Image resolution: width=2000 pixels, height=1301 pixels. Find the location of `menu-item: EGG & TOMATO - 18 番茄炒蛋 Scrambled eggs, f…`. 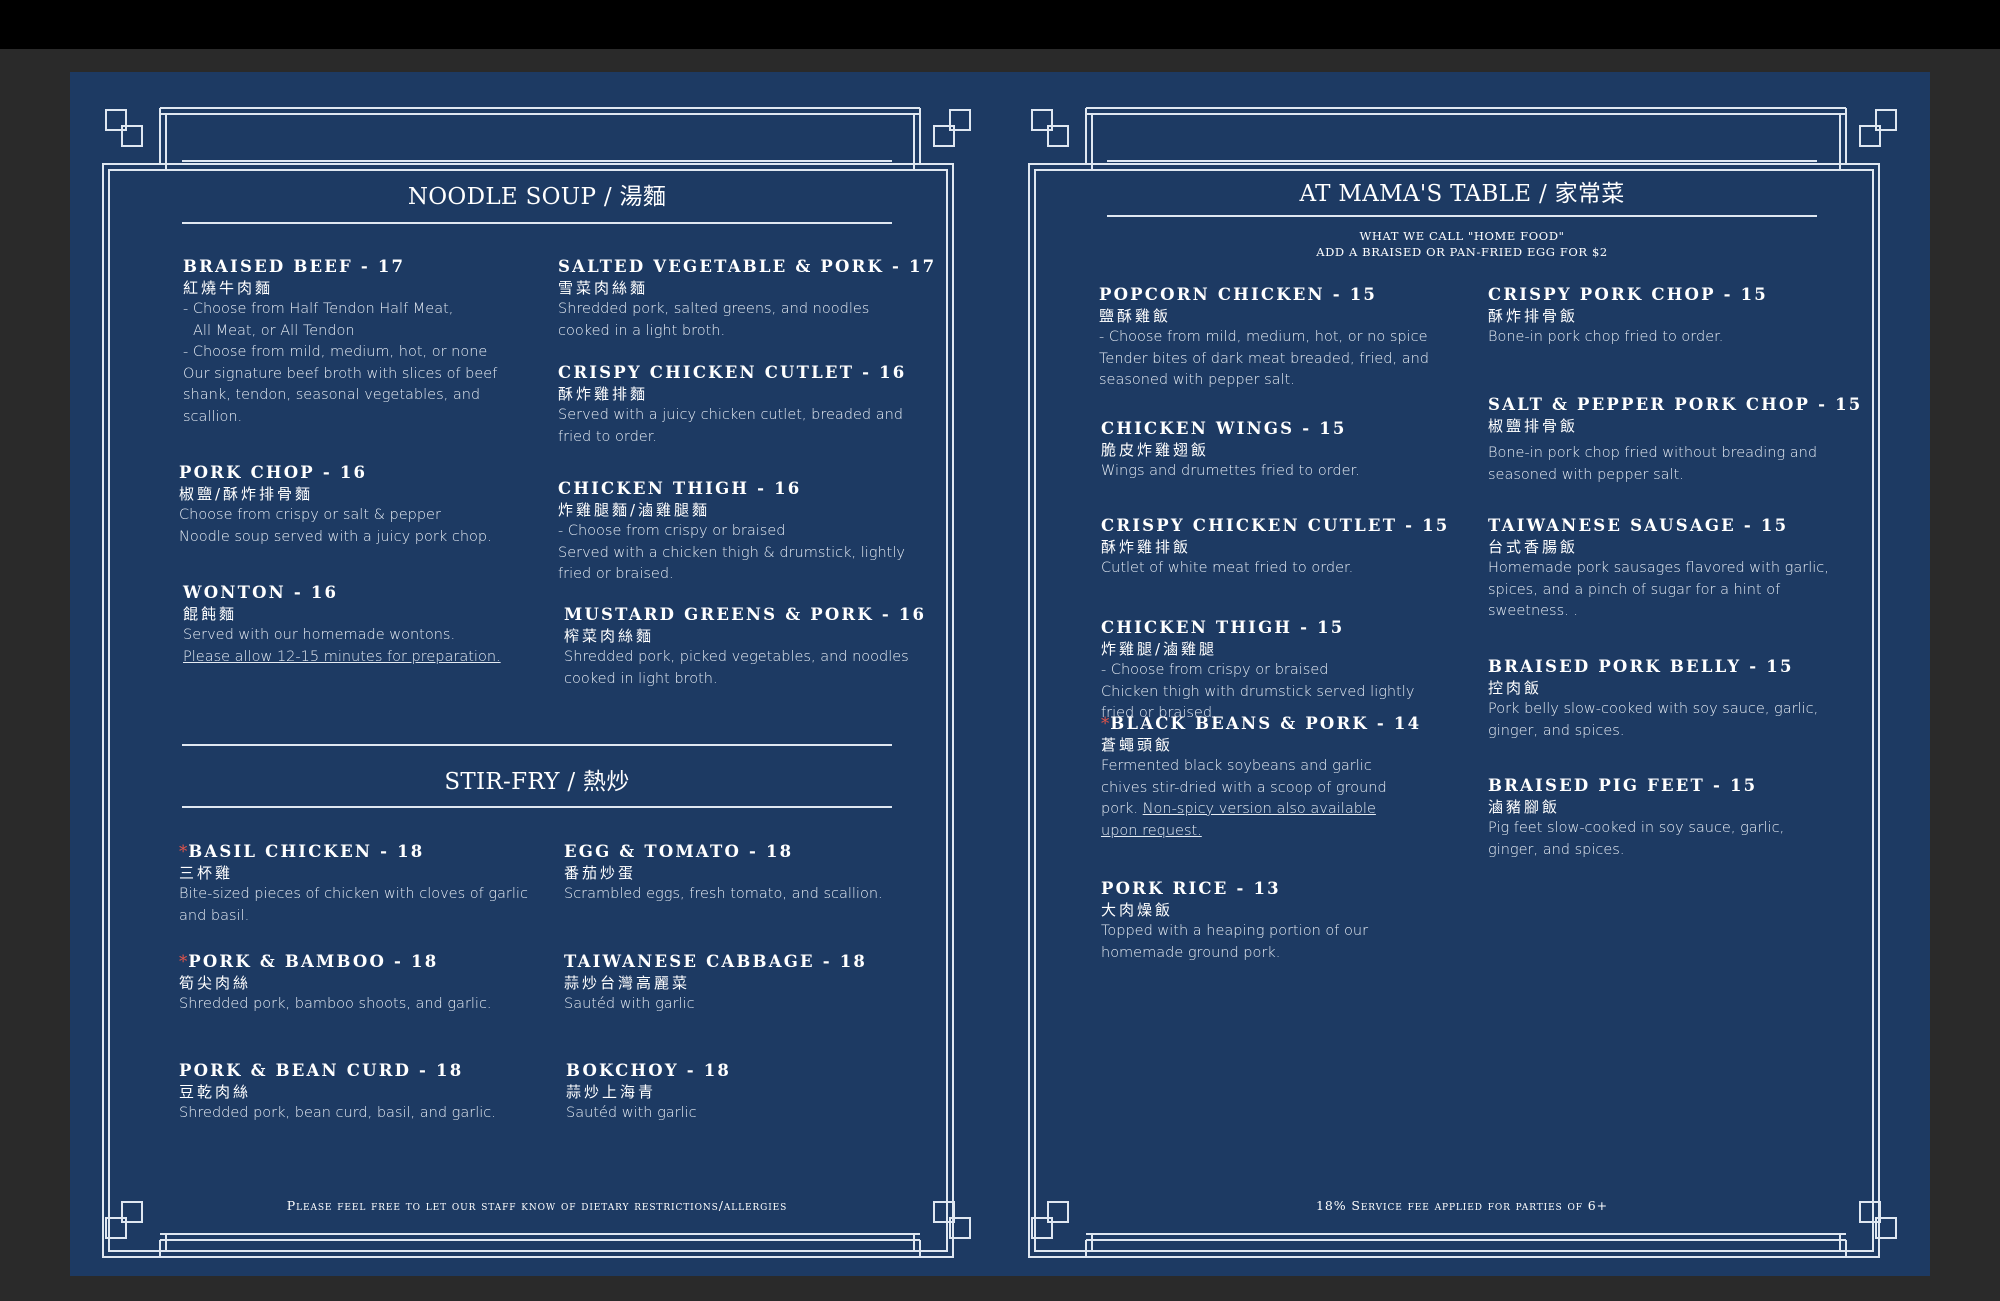

menu-item: EGG & TOMATO - 18 番茄炒蛋 Scrambled eggs, f… is located at coordinates (739, 873).